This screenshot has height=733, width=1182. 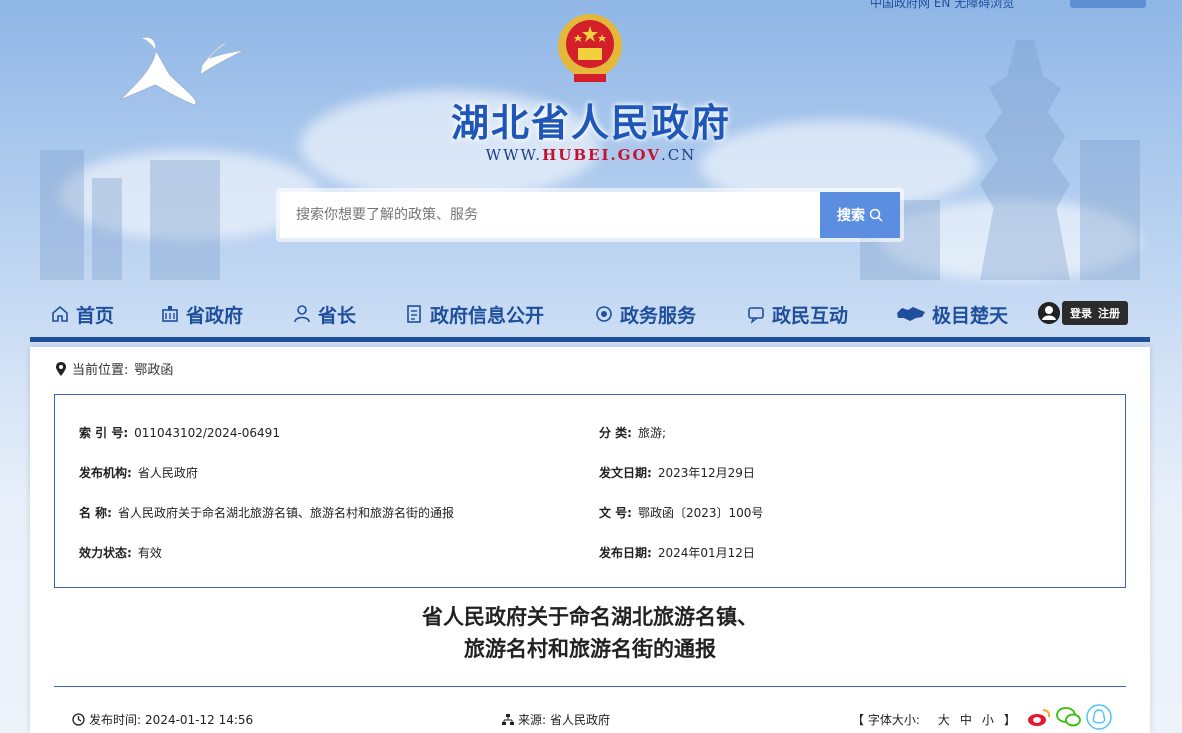 I want to click on site-url: WWW.HUBEI.GOV.CN, so click(x=591, y=155).